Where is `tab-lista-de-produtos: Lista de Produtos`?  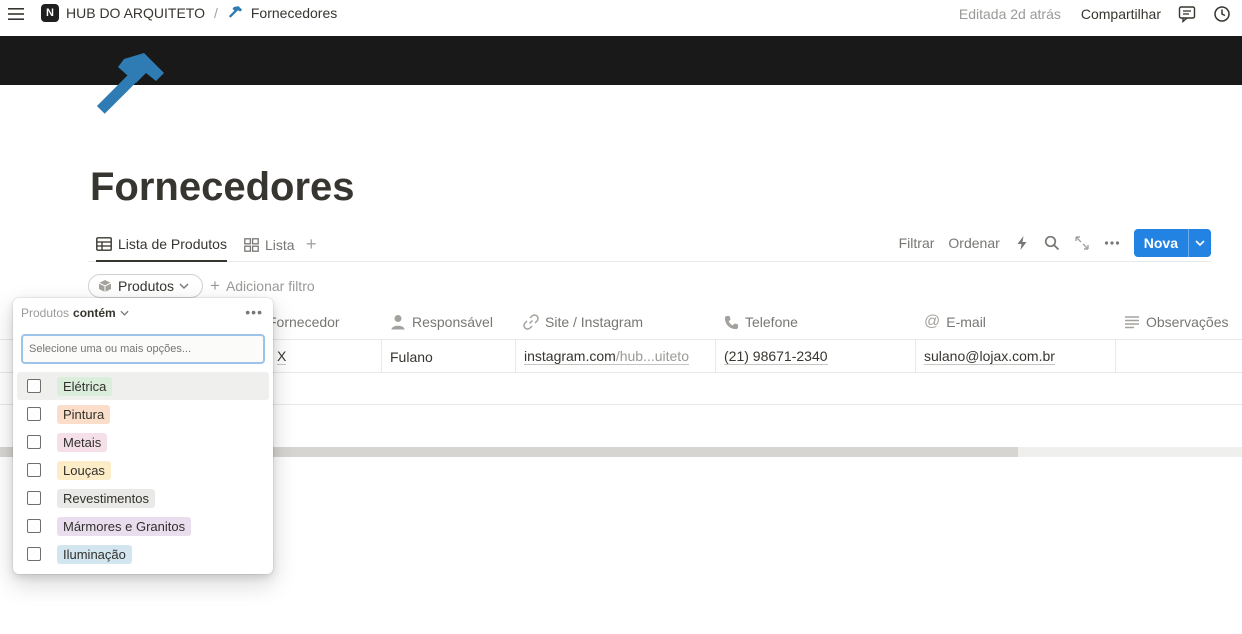 tab-lista-de-produtos: Lista de Produtos is located at coordinates (161, 245).